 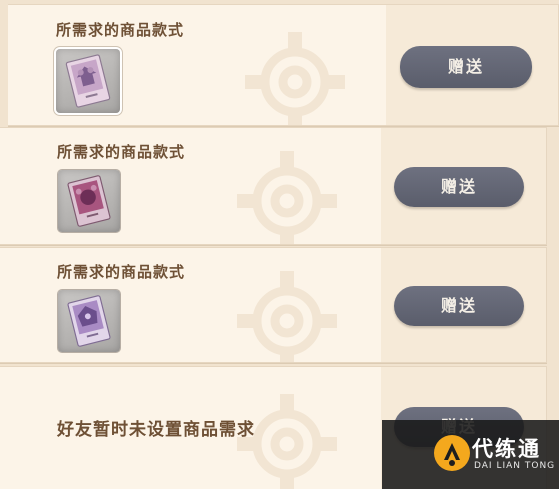 I want to click on watermark-name: 代练通, so click(x=506, y=449).